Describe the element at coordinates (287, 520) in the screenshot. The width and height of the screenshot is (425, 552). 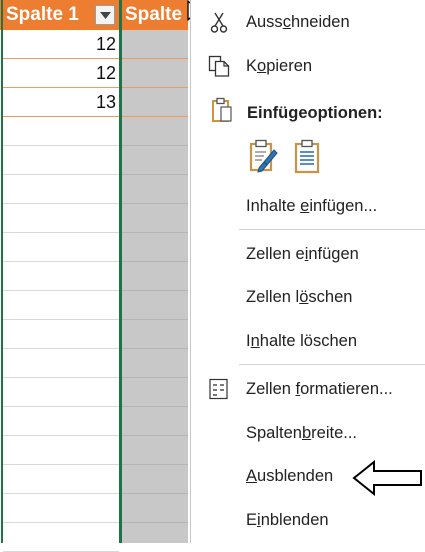
I see `menu-item-label: Einblenden` at that location.